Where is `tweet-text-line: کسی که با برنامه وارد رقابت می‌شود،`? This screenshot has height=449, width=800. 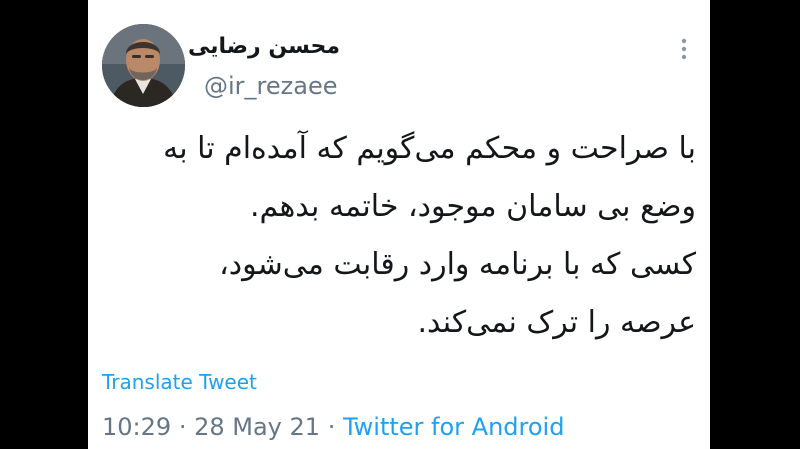 tweet-text-line: کسی که با برنامه وارد رقابت می‌شود، is located at coordinates (457, 264).